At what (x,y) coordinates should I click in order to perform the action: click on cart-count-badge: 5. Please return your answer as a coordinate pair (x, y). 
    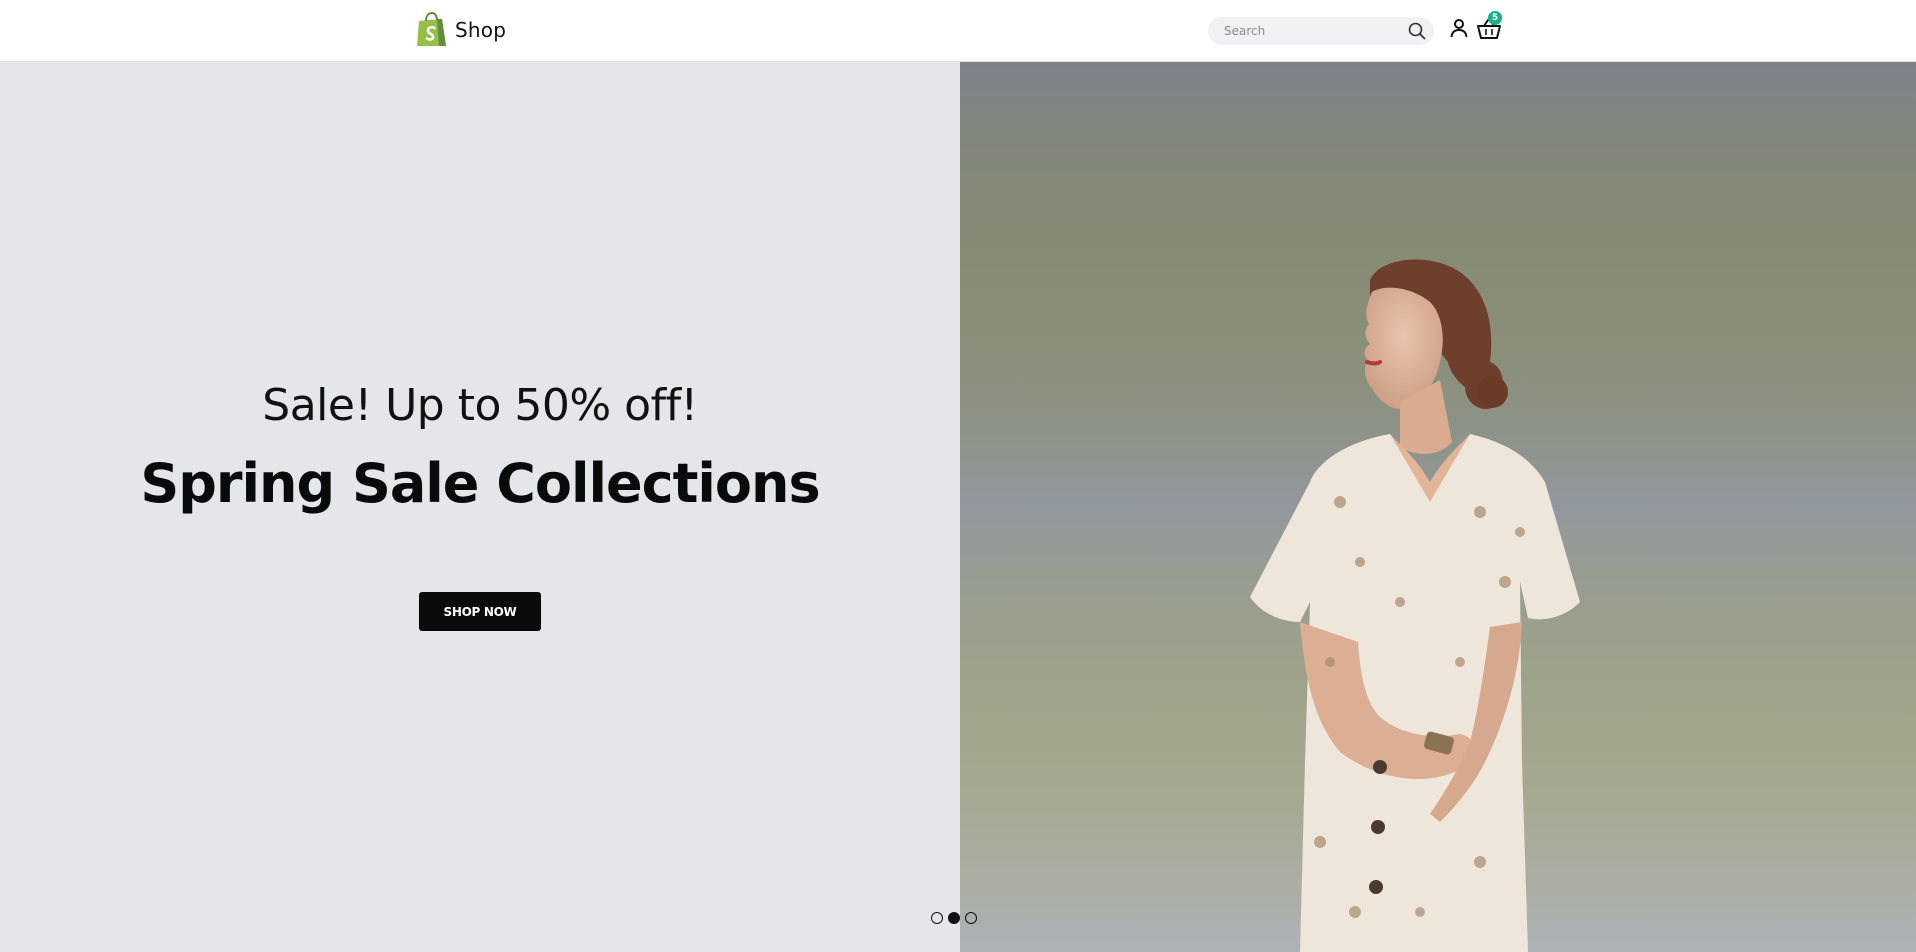
    Looking at the image, I should click on (1495, 18).